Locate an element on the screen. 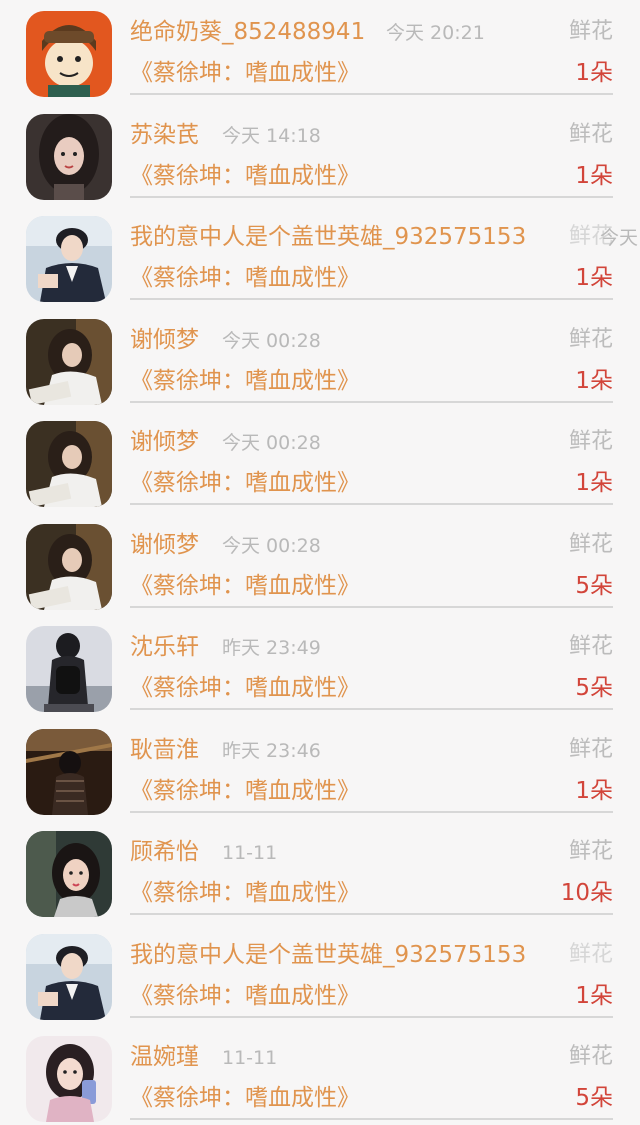 The image size is (640, 1125). gift-record-row: 温婉瑾 11-11 鲜花《蔡徐坤：嗜血成性》 5朵 is located at coordinates (320, 1075).